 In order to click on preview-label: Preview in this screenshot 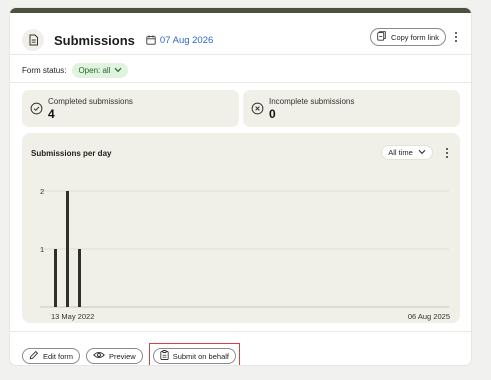, I will do `click(122, 356)`.